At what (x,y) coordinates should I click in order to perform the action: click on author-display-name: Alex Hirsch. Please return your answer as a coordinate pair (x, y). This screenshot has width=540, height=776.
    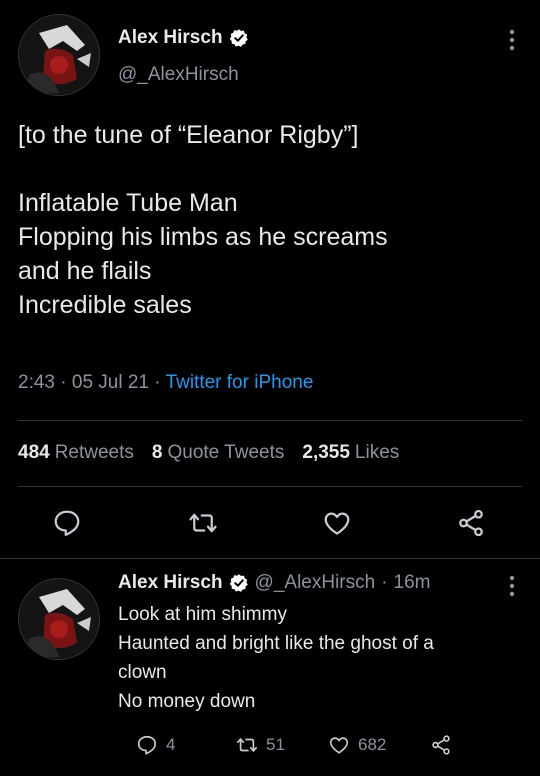
    Looking at the image, I should click on (170, 38).